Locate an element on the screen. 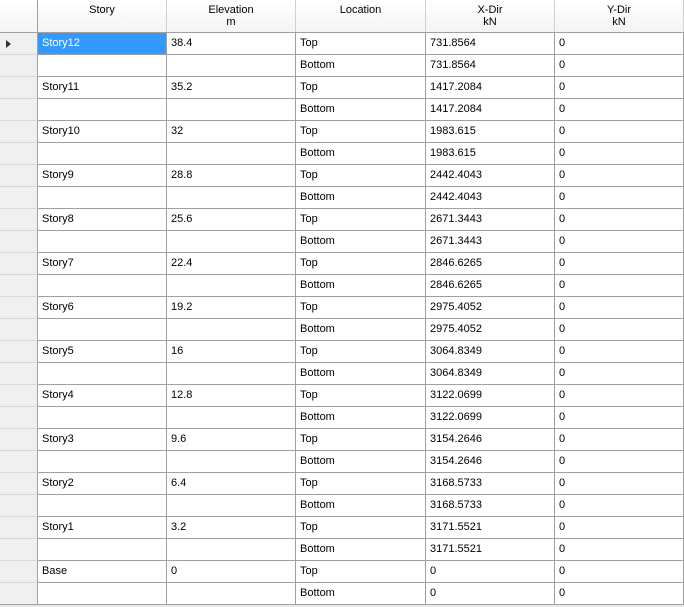 The image size is (684, 607). table-row: Bottom 2442.4043 0 is located at coordinates (342, 198).